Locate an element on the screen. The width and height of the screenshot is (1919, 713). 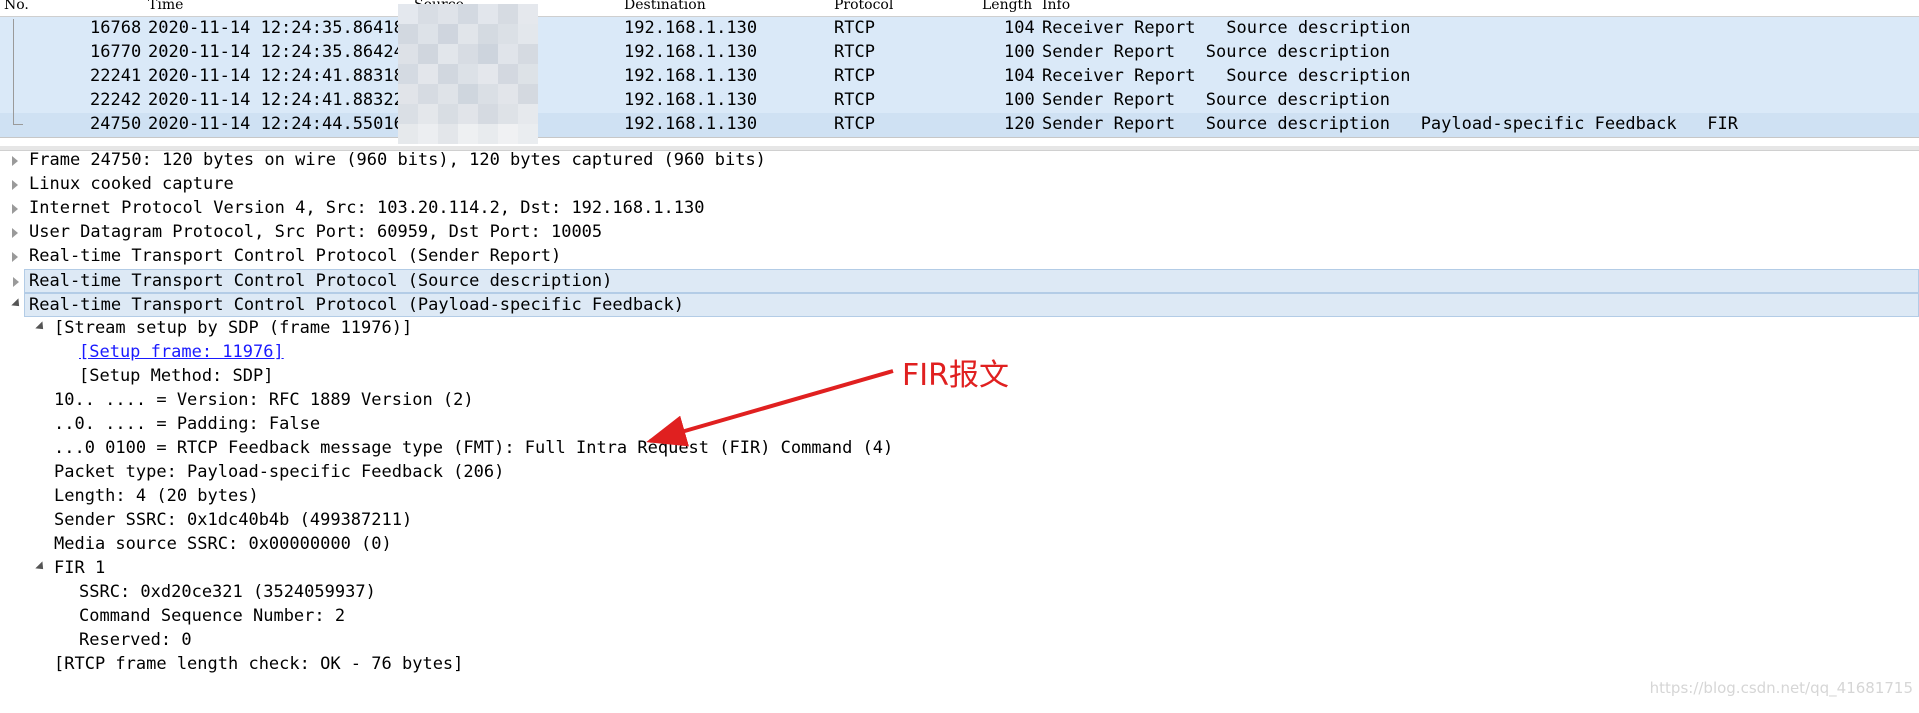
watermark: https://blog.csdn.net/qq_41681715 is located at coordinates (1781, 688).